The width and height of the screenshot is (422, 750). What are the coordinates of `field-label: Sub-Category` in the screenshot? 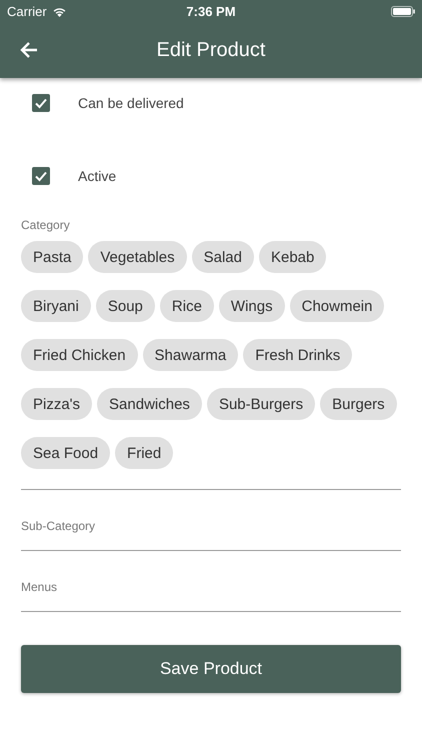 It's located at (58, 526).